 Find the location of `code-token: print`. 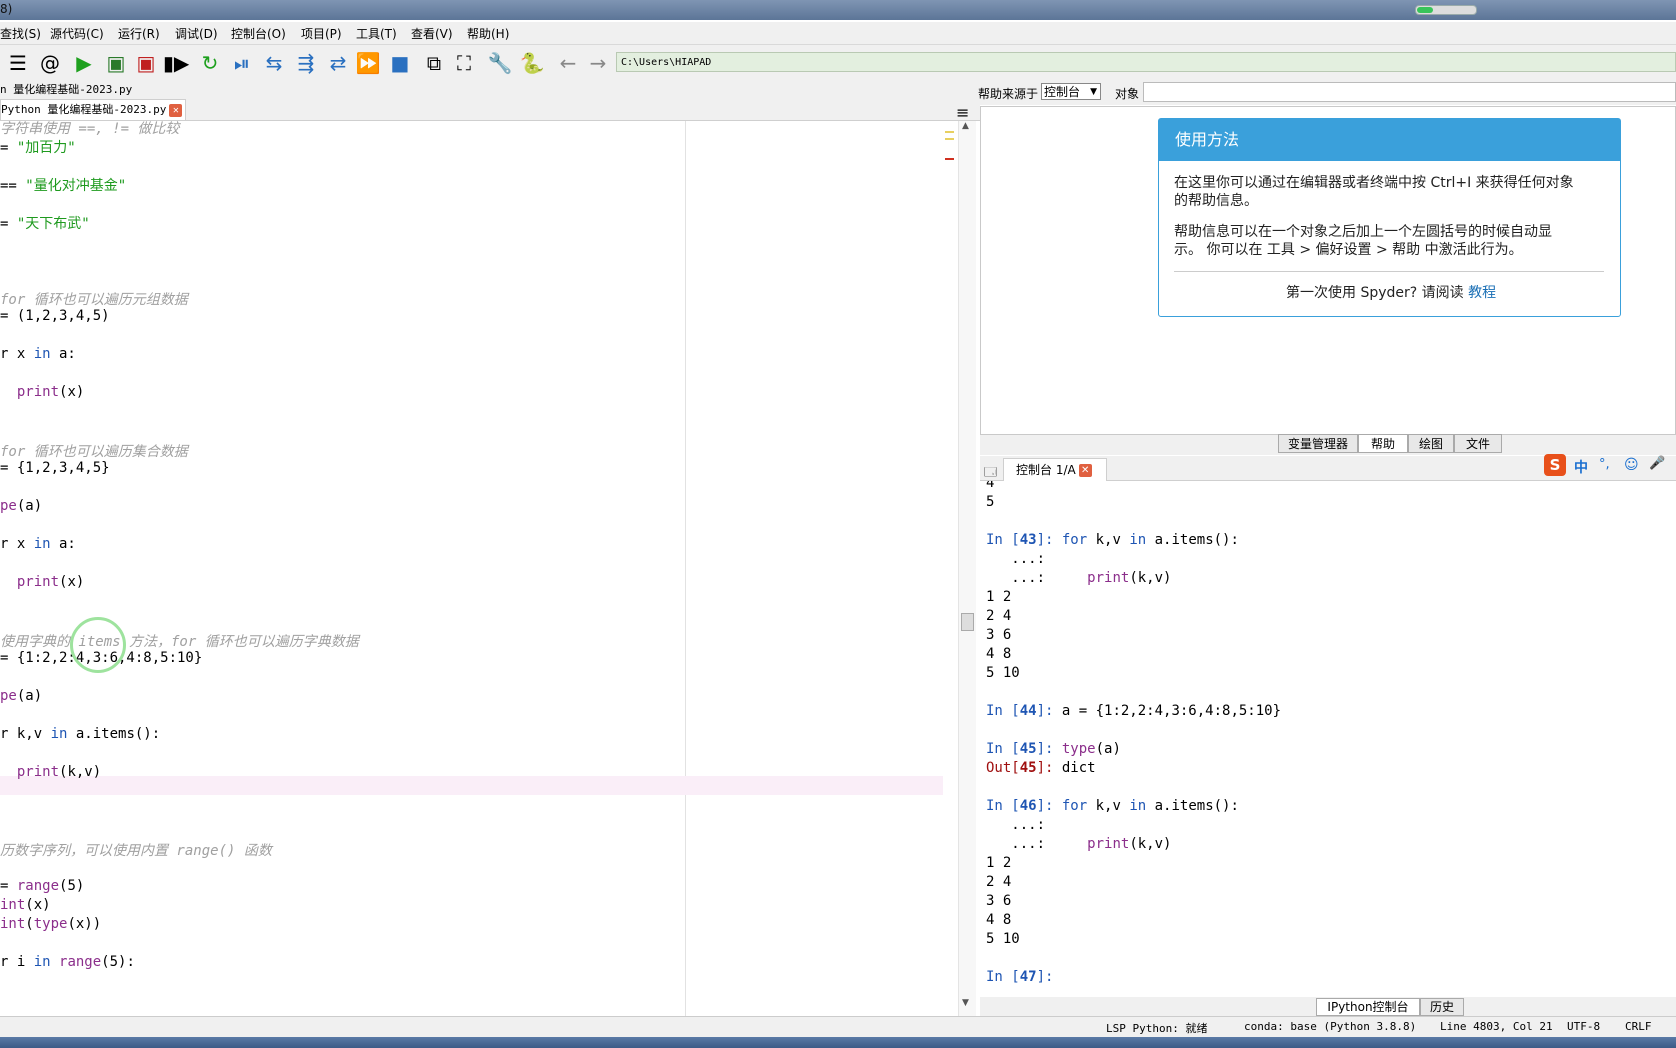

code-token: print is located at coordinates (38, 772).